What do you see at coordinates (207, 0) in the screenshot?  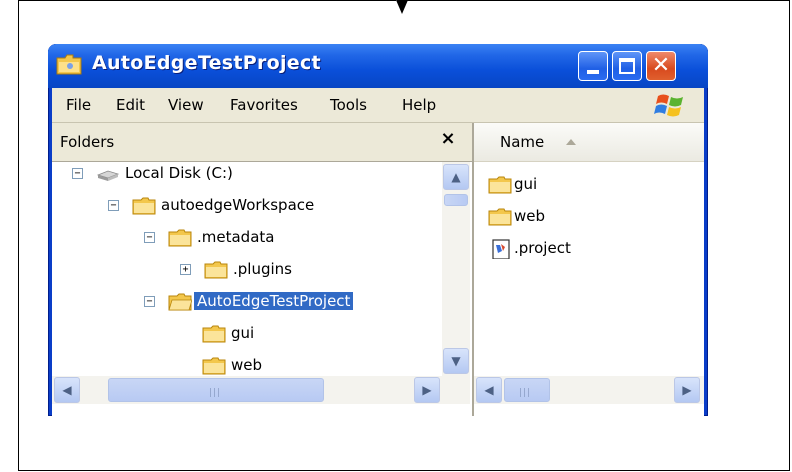 I see `figure-frame-top-left` at bounding box center [207, 0].